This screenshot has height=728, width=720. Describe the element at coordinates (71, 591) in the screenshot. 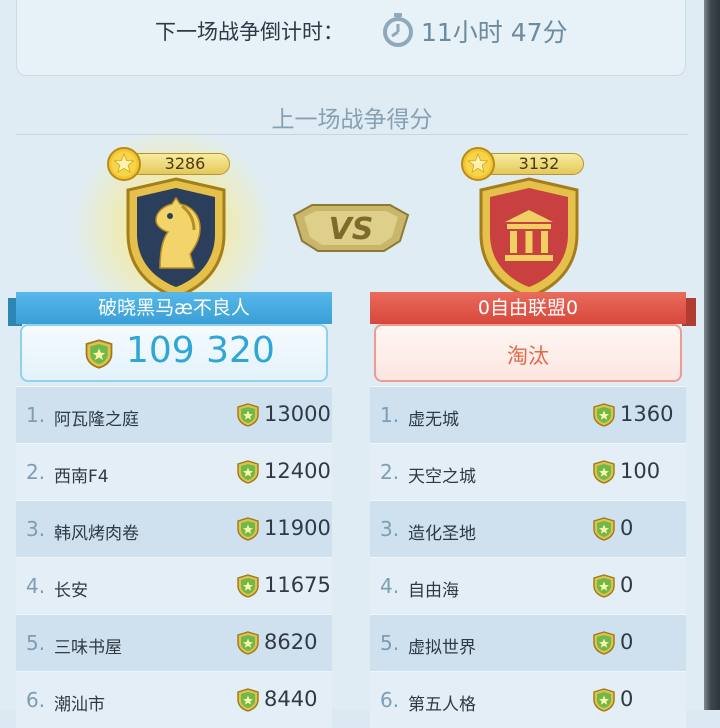

I see `member-name: 长安` at that location.